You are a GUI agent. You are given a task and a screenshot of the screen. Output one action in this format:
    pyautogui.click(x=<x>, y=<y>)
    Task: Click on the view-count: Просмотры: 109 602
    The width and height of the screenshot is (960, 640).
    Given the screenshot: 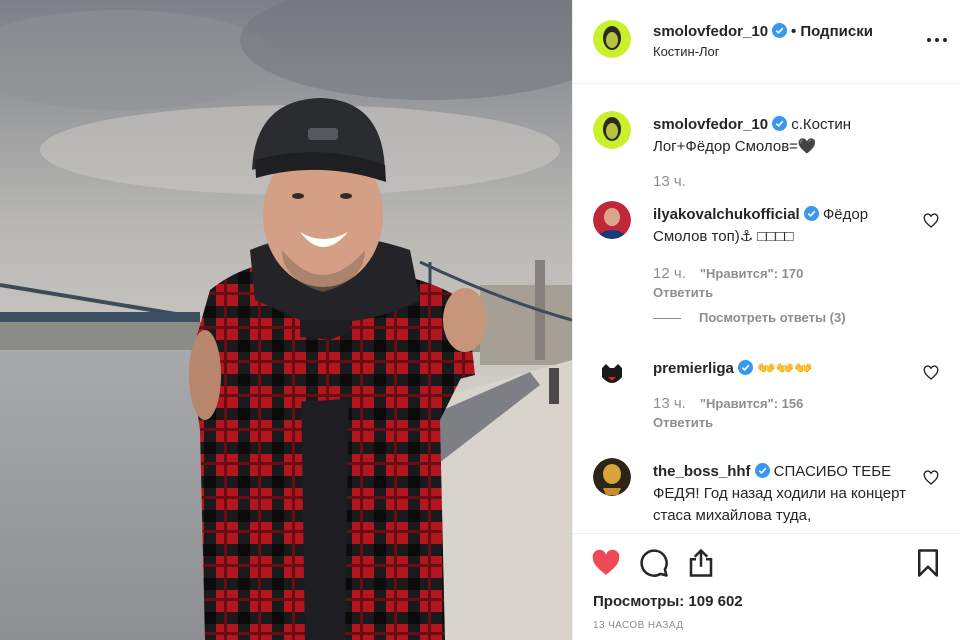 What is the action you would take?
    pyautogui.click(x=668, y=601)
    